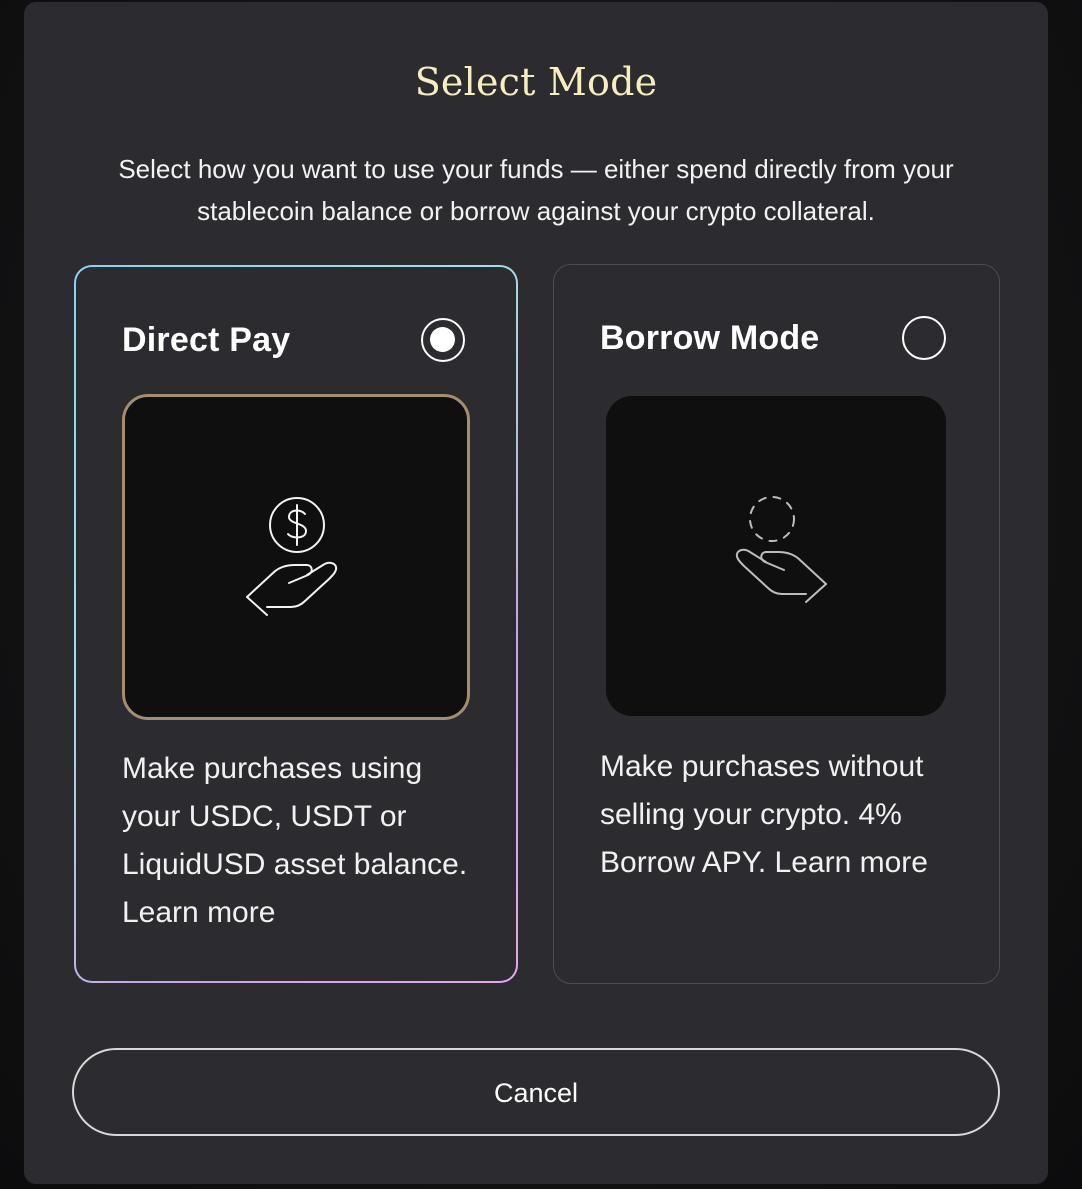  Describe the element at coordinates (781, 549) in the screenshot. I see `hand-holding-dashed-coin-icon` at that location.